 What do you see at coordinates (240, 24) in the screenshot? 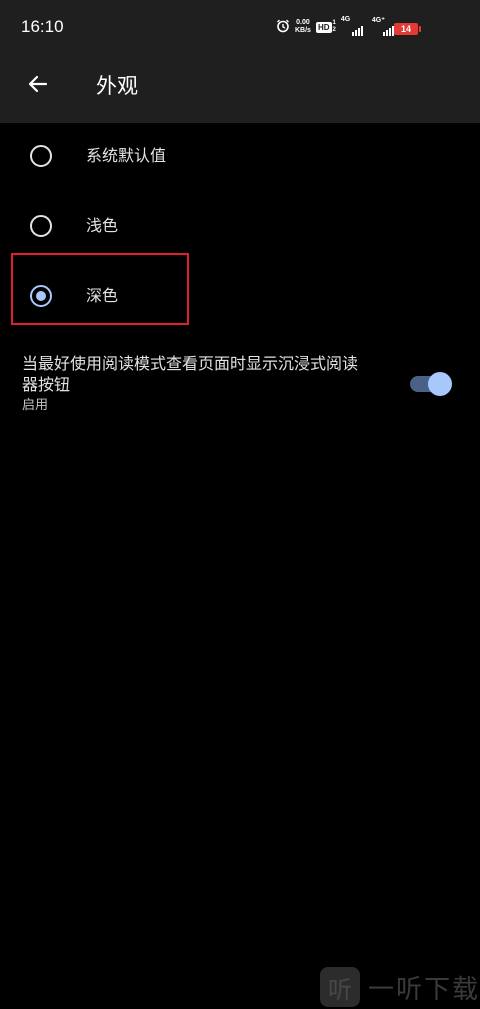
I see `status-bar: 16:10 0.00 KB/s HD 1 2 4G 4G⁺ 14` at bounding box center [240, 24].